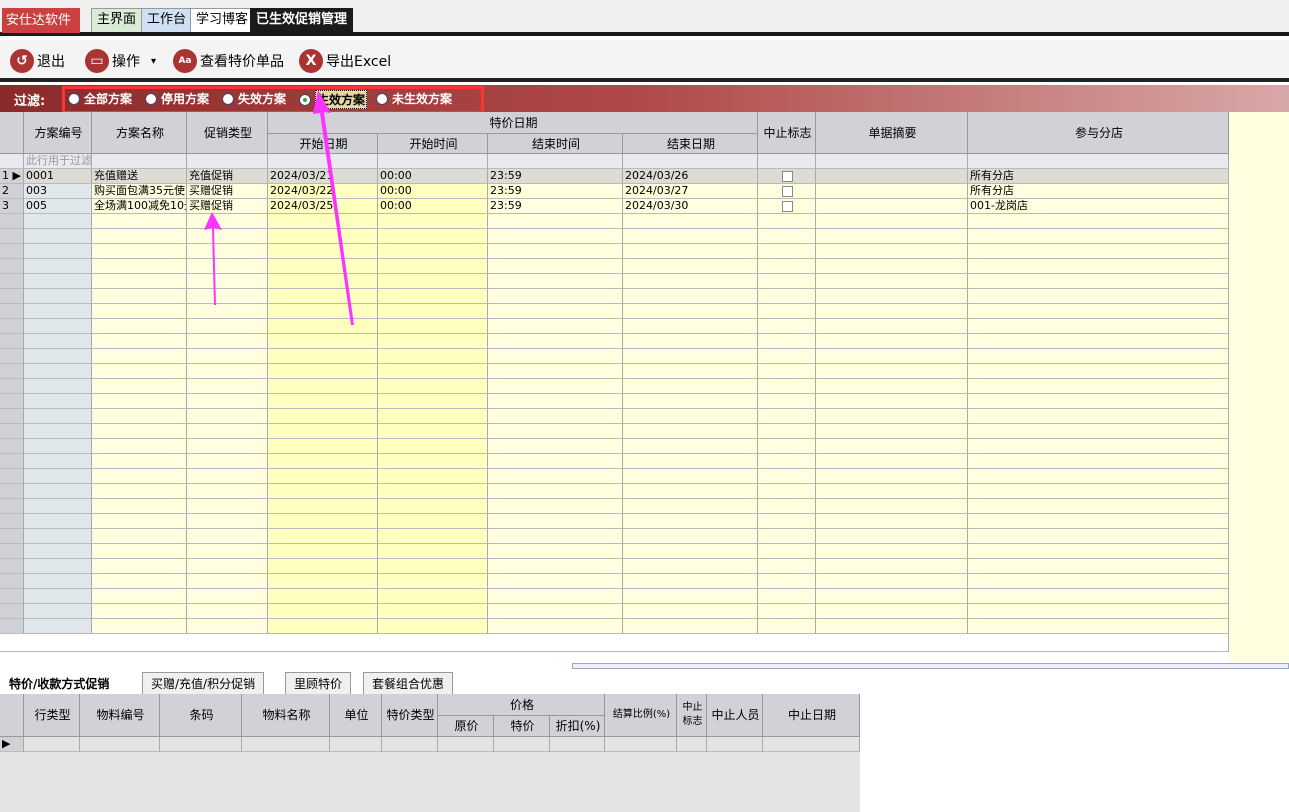 The width and height of the screenshot is (1289, 812). I want to click on tab-special-price: 特价/收款方式促销, so click(59, 683).